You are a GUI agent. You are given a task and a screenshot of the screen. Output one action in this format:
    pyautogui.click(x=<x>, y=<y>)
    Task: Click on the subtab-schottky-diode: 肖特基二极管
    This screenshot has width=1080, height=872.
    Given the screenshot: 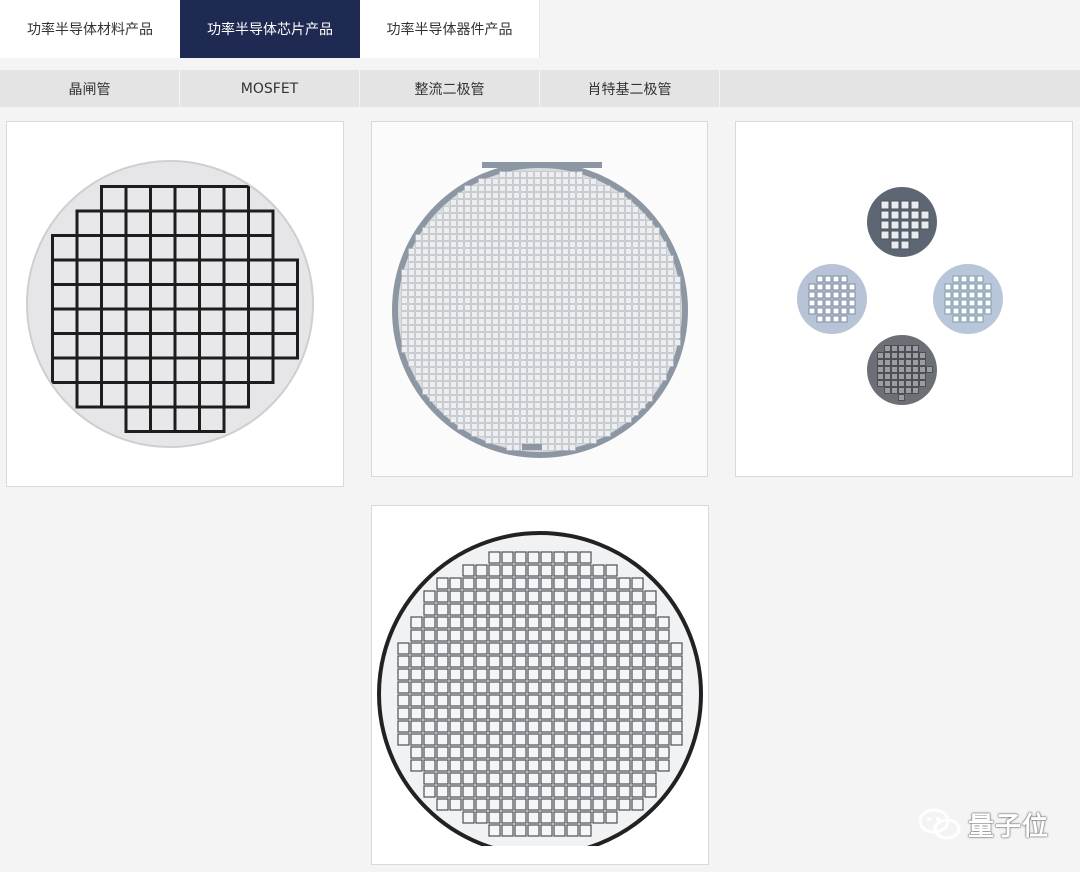 What is the action you would take?
    pyautogui.click(x=630, y=88)
    